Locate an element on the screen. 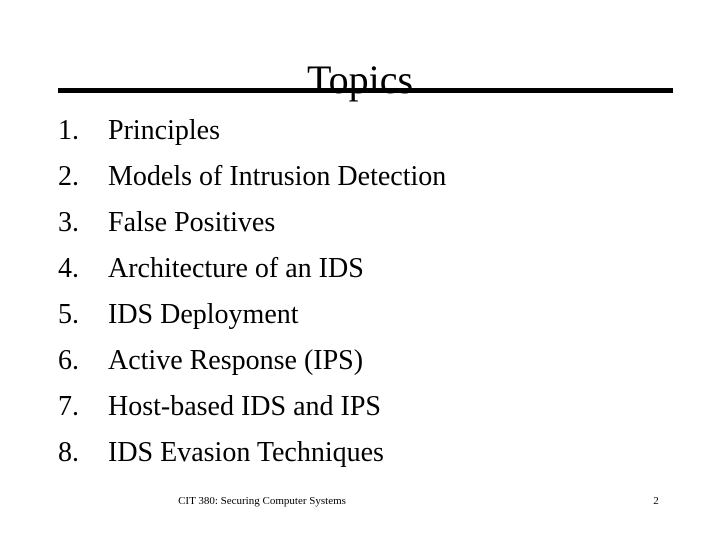  list-item-number: 1. is located at coordinates (68, 130).